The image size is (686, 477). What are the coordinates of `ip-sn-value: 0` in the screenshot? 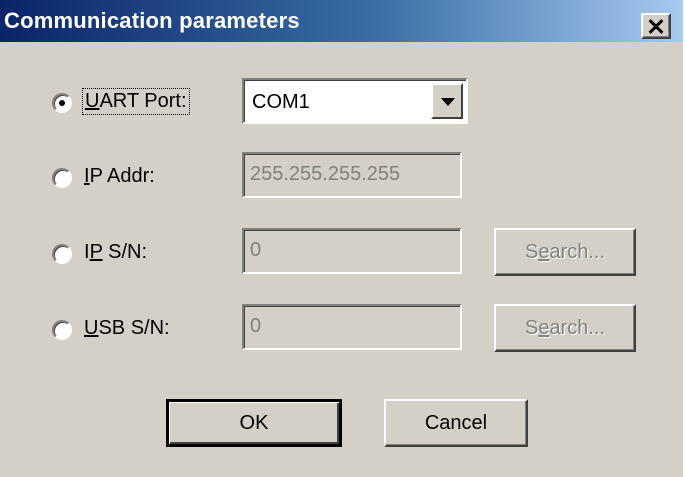 It's located at (256, 250).